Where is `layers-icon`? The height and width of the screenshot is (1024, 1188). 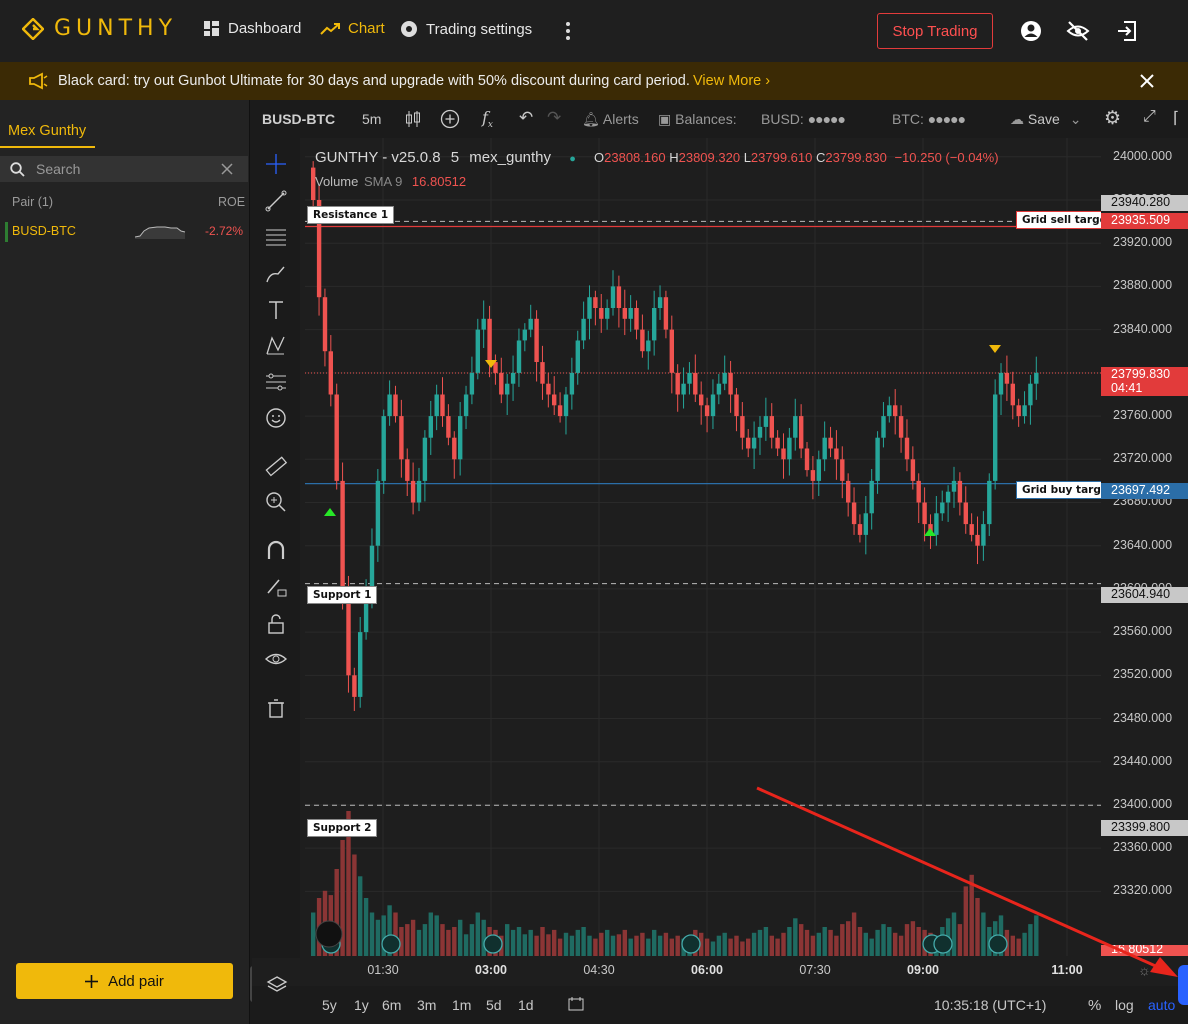 layers-icon is located at coordinates (277, 985).